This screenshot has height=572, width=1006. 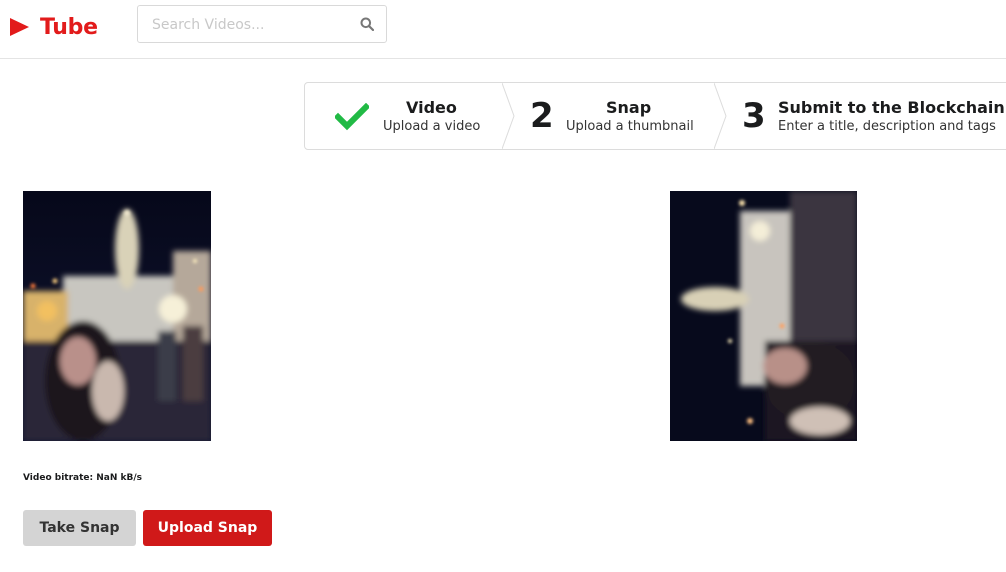 I want to click on step-description: Upload a thumbnail, so click(x=630, y=126).